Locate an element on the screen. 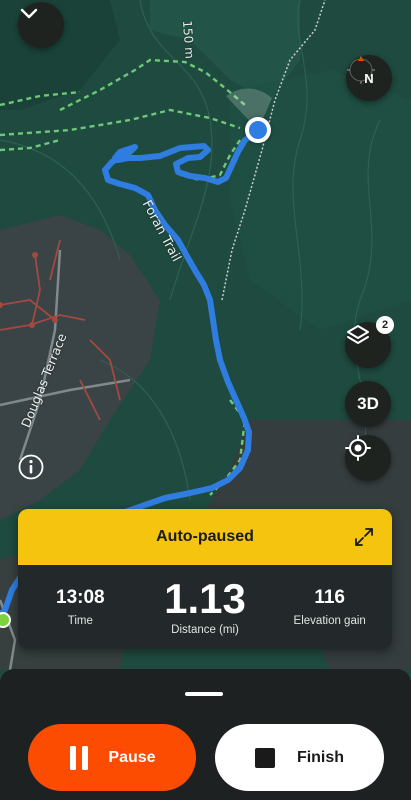 This screenshot has width=411, height=800. finish-button: Finish is located at coordinates (299, 757).